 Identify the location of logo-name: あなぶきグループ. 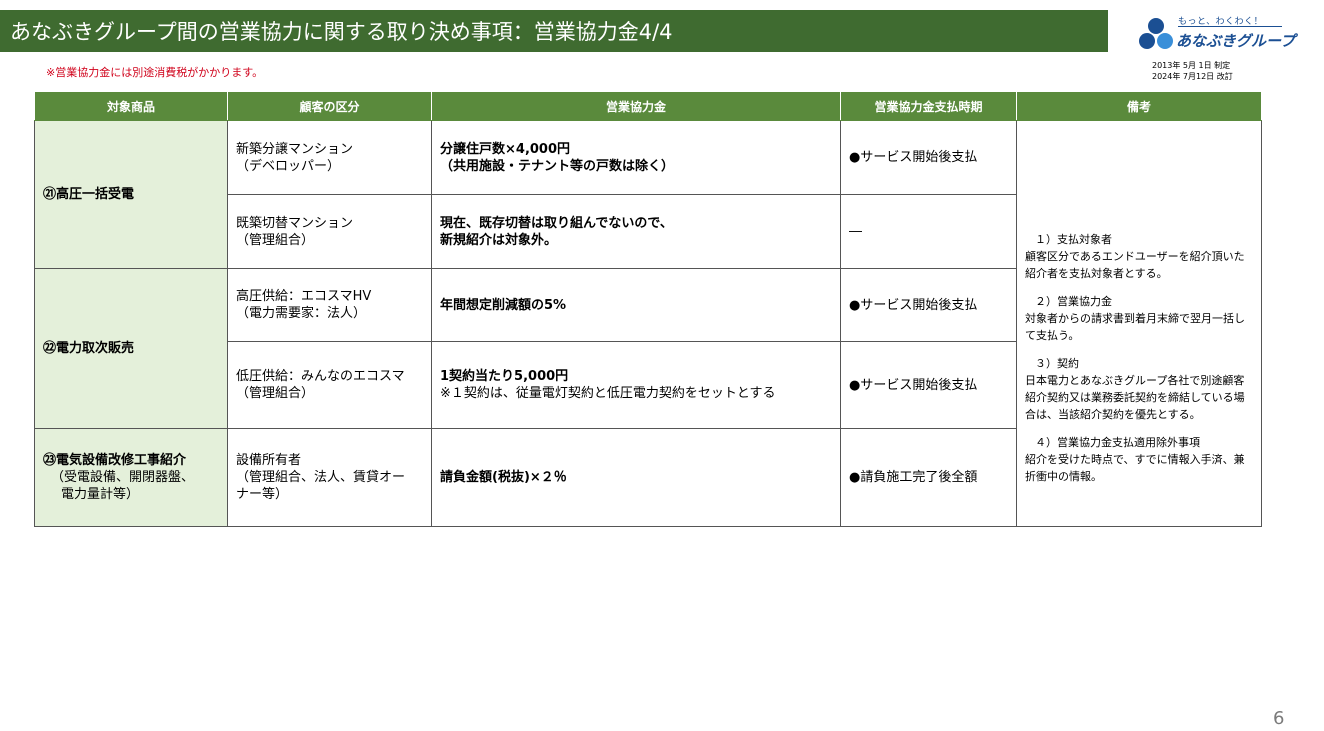
(1236, 41).